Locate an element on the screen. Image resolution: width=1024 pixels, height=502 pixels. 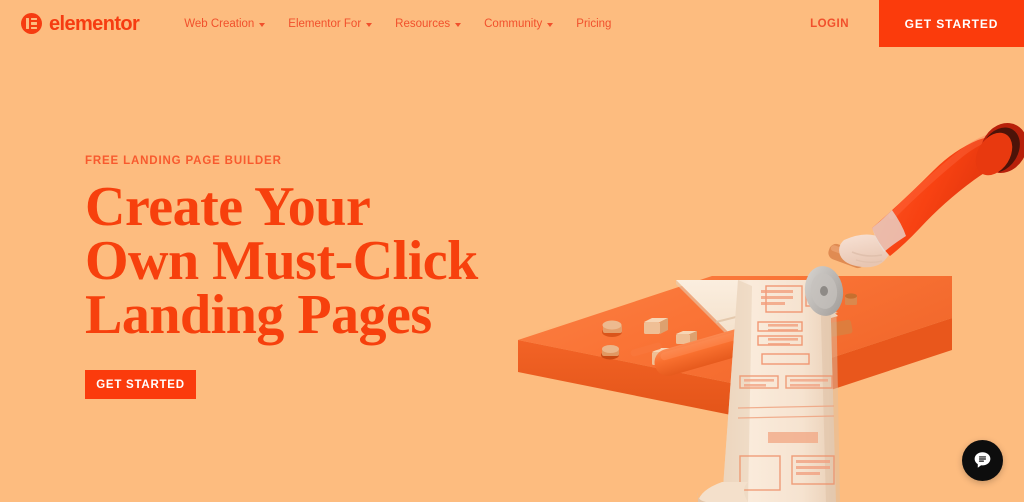
login-link: LOGIN is located at coordinates (829, 24).